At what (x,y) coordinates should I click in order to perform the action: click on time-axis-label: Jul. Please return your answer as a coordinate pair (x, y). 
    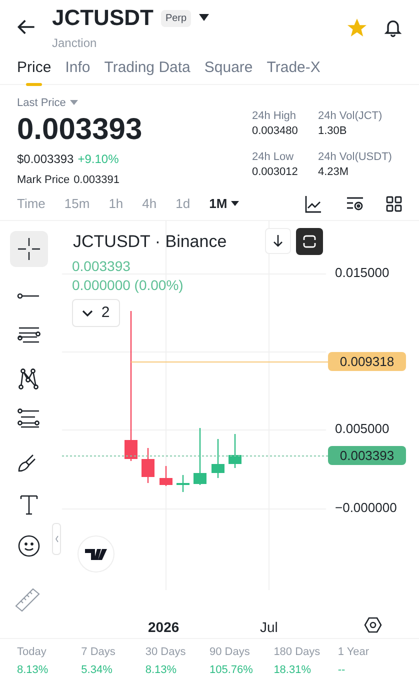
    Looking at the image, I should click on (269, 627).